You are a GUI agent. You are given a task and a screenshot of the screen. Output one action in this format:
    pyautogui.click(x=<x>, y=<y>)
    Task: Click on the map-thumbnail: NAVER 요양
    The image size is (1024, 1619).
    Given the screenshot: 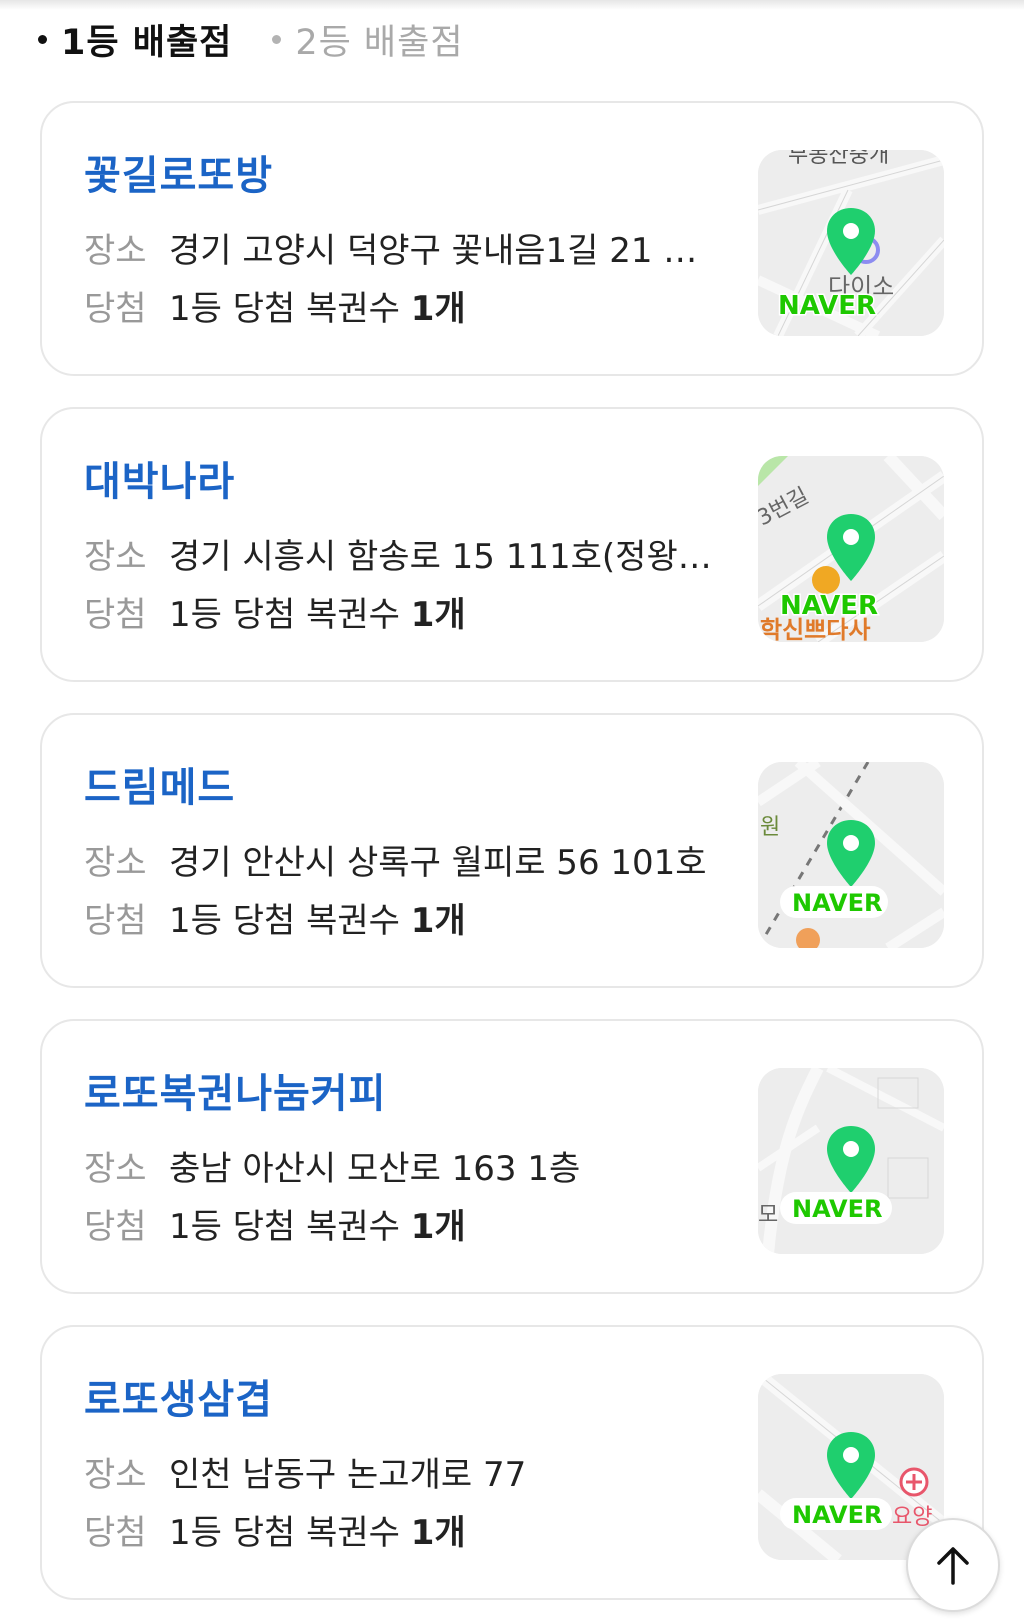 What is the action you would take?
    pyautogui.click(x=851, y=1467)
    